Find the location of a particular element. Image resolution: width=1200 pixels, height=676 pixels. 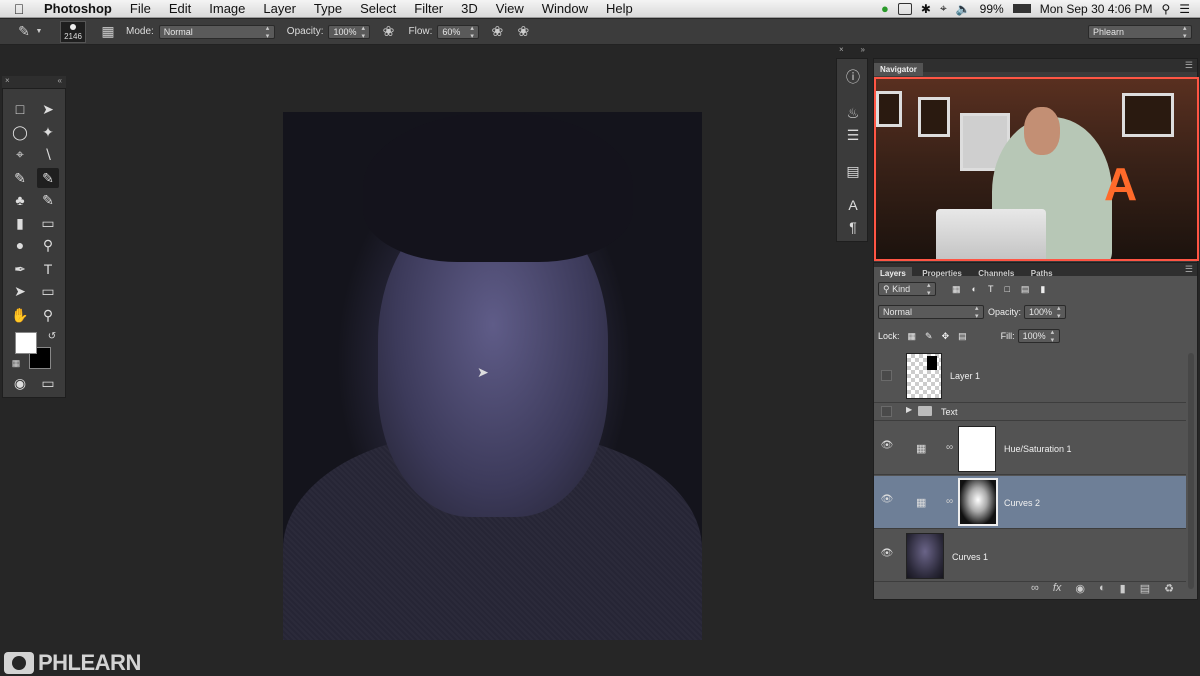

menu-view: View is located at coordinates (510, 8).